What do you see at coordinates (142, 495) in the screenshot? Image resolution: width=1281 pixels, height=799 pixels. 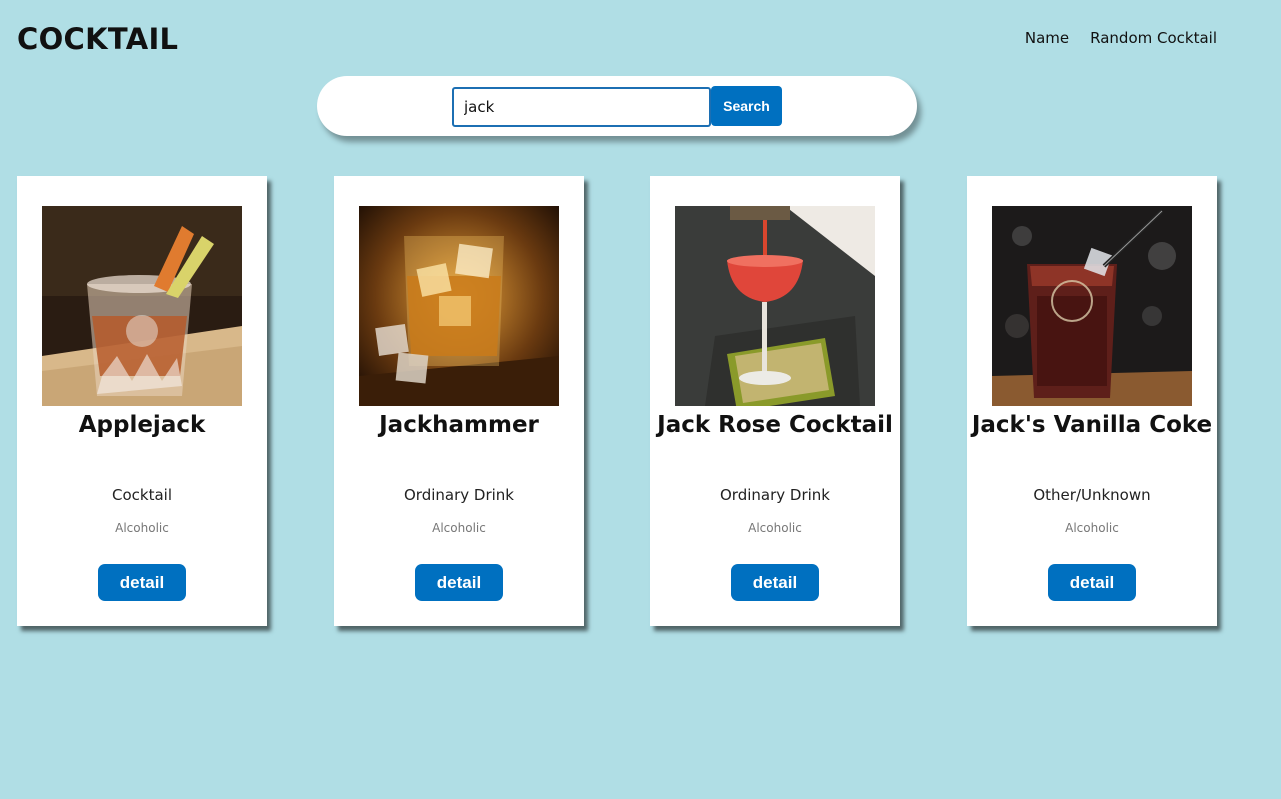 I see `cocktail-category: Cocktail` at bounding box center [142, 495].